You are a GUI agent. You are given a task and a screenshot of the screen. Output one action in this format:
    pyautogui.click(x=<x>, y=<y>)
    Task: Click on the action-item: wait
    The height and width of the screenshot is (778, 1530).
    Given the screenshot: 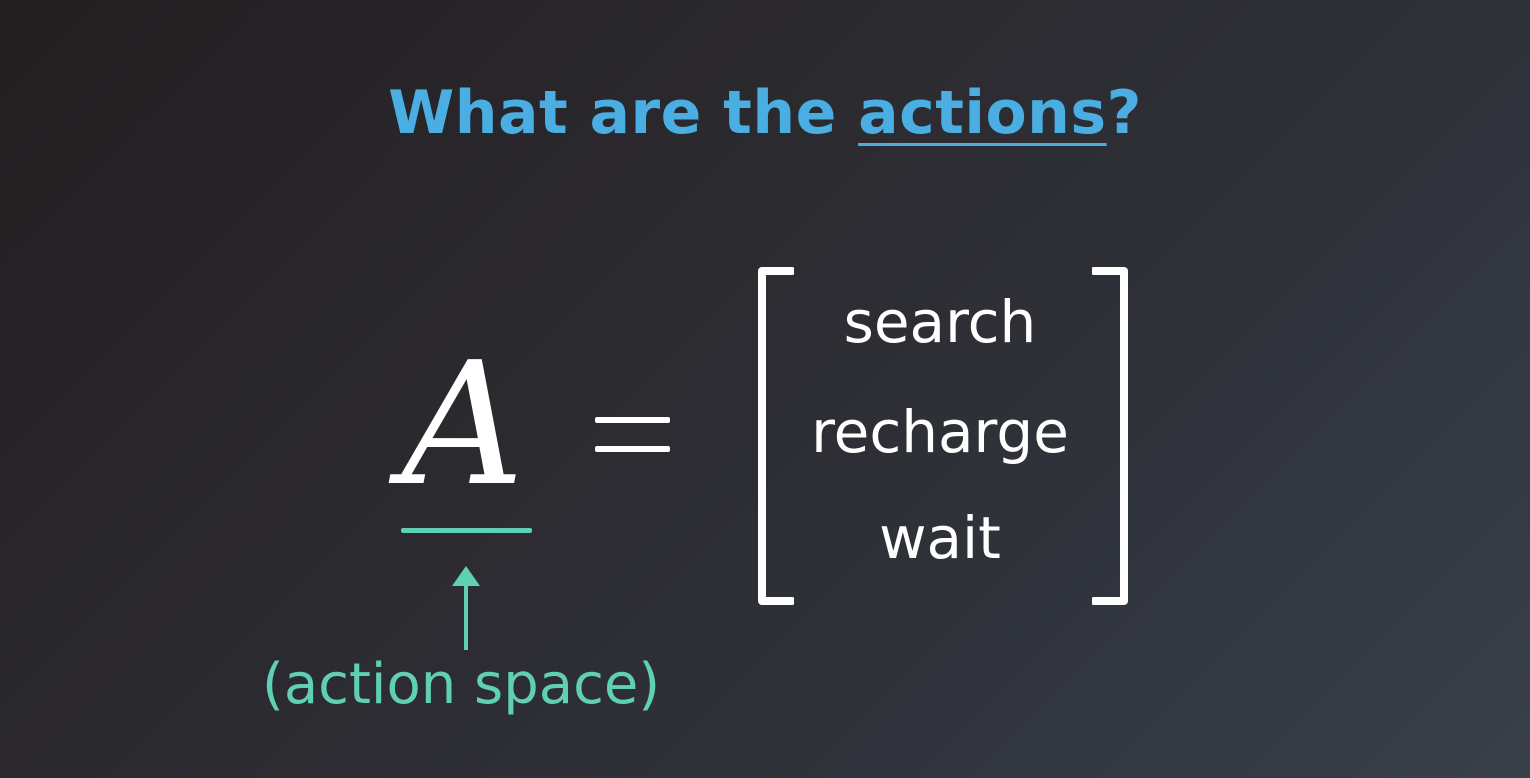 What is the action you would take?
    pyautogui.click(x=940, y=538)
    